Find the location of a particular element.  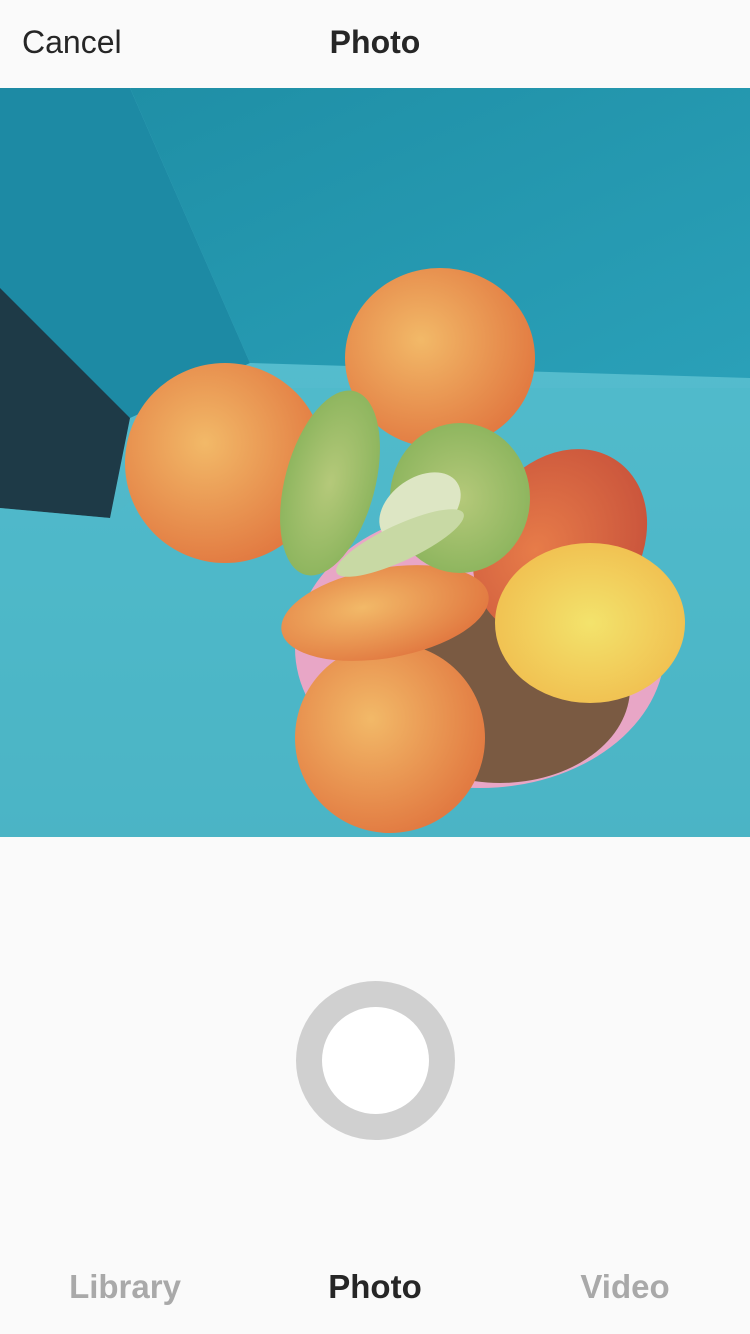

tab-photo: Photo is located at coordinates (375, 1287).